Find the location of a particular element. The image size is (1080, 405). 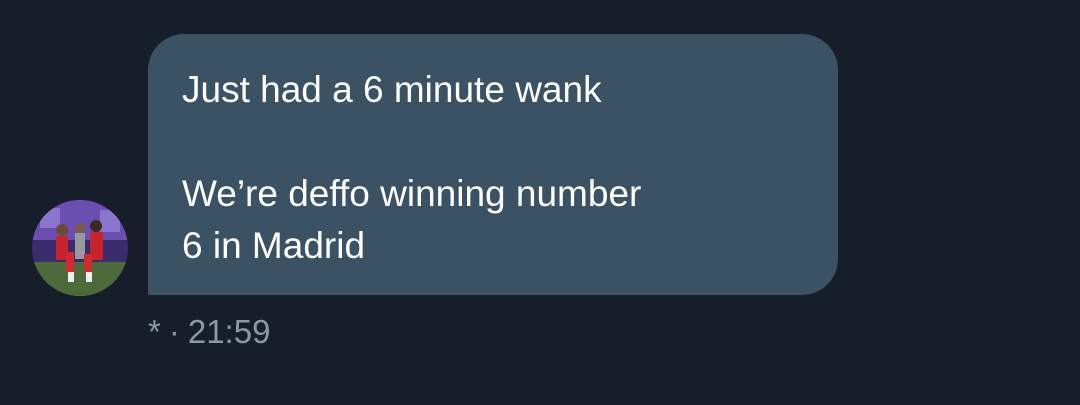

message-line-1: Just had a 6 minute wank is located at coordinates (392, 89).